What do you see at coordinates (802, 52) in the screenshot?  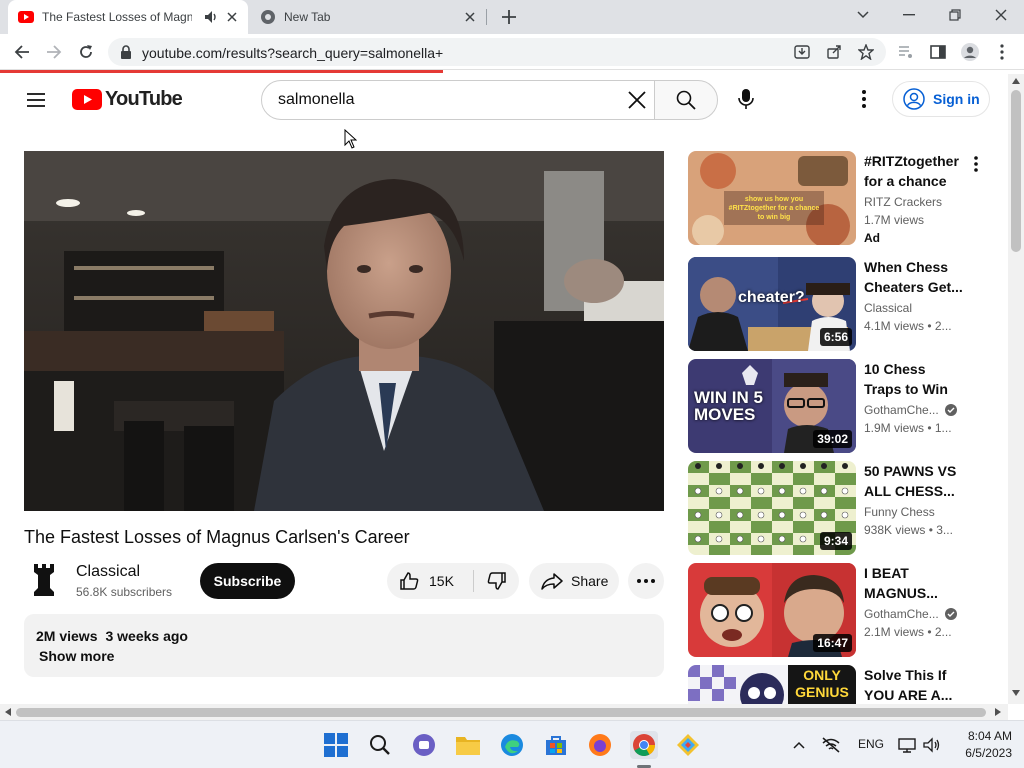 I see `install-icon` at bounding box center [802, 52].